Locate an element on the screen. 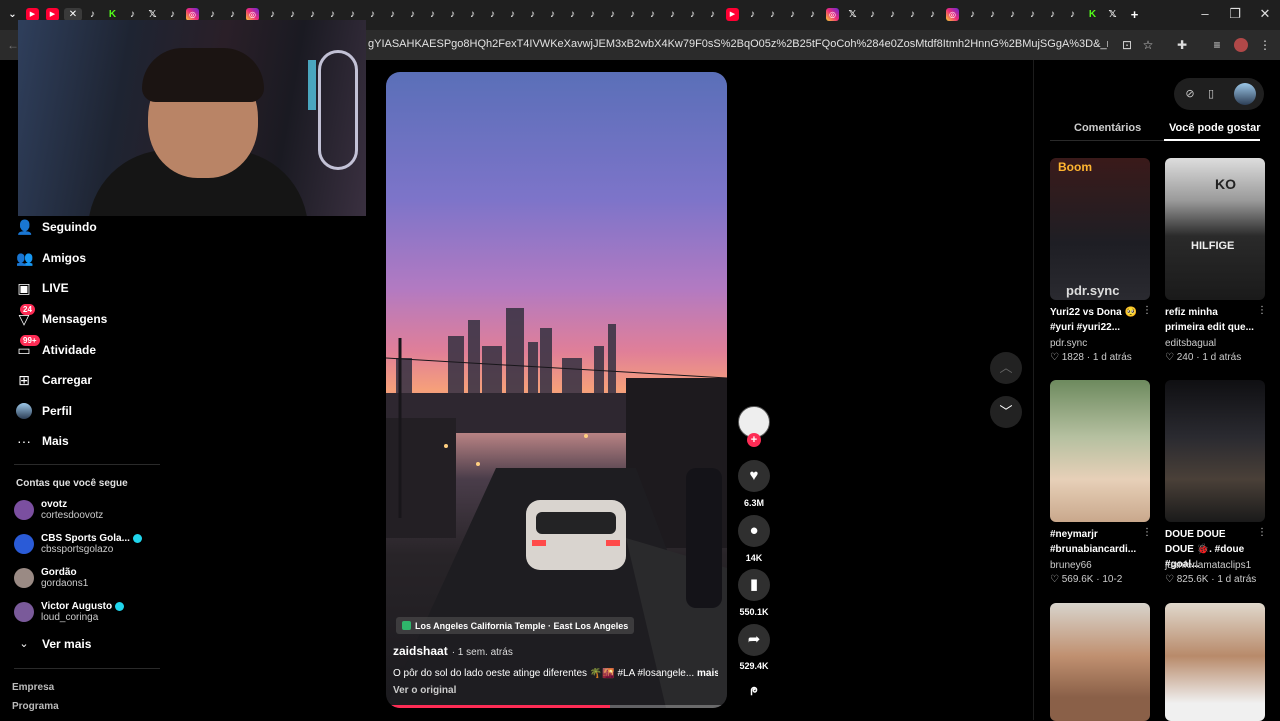 The image size is (1280, 721). footer-link-company: Empresa is located at coordinates (33, 687).